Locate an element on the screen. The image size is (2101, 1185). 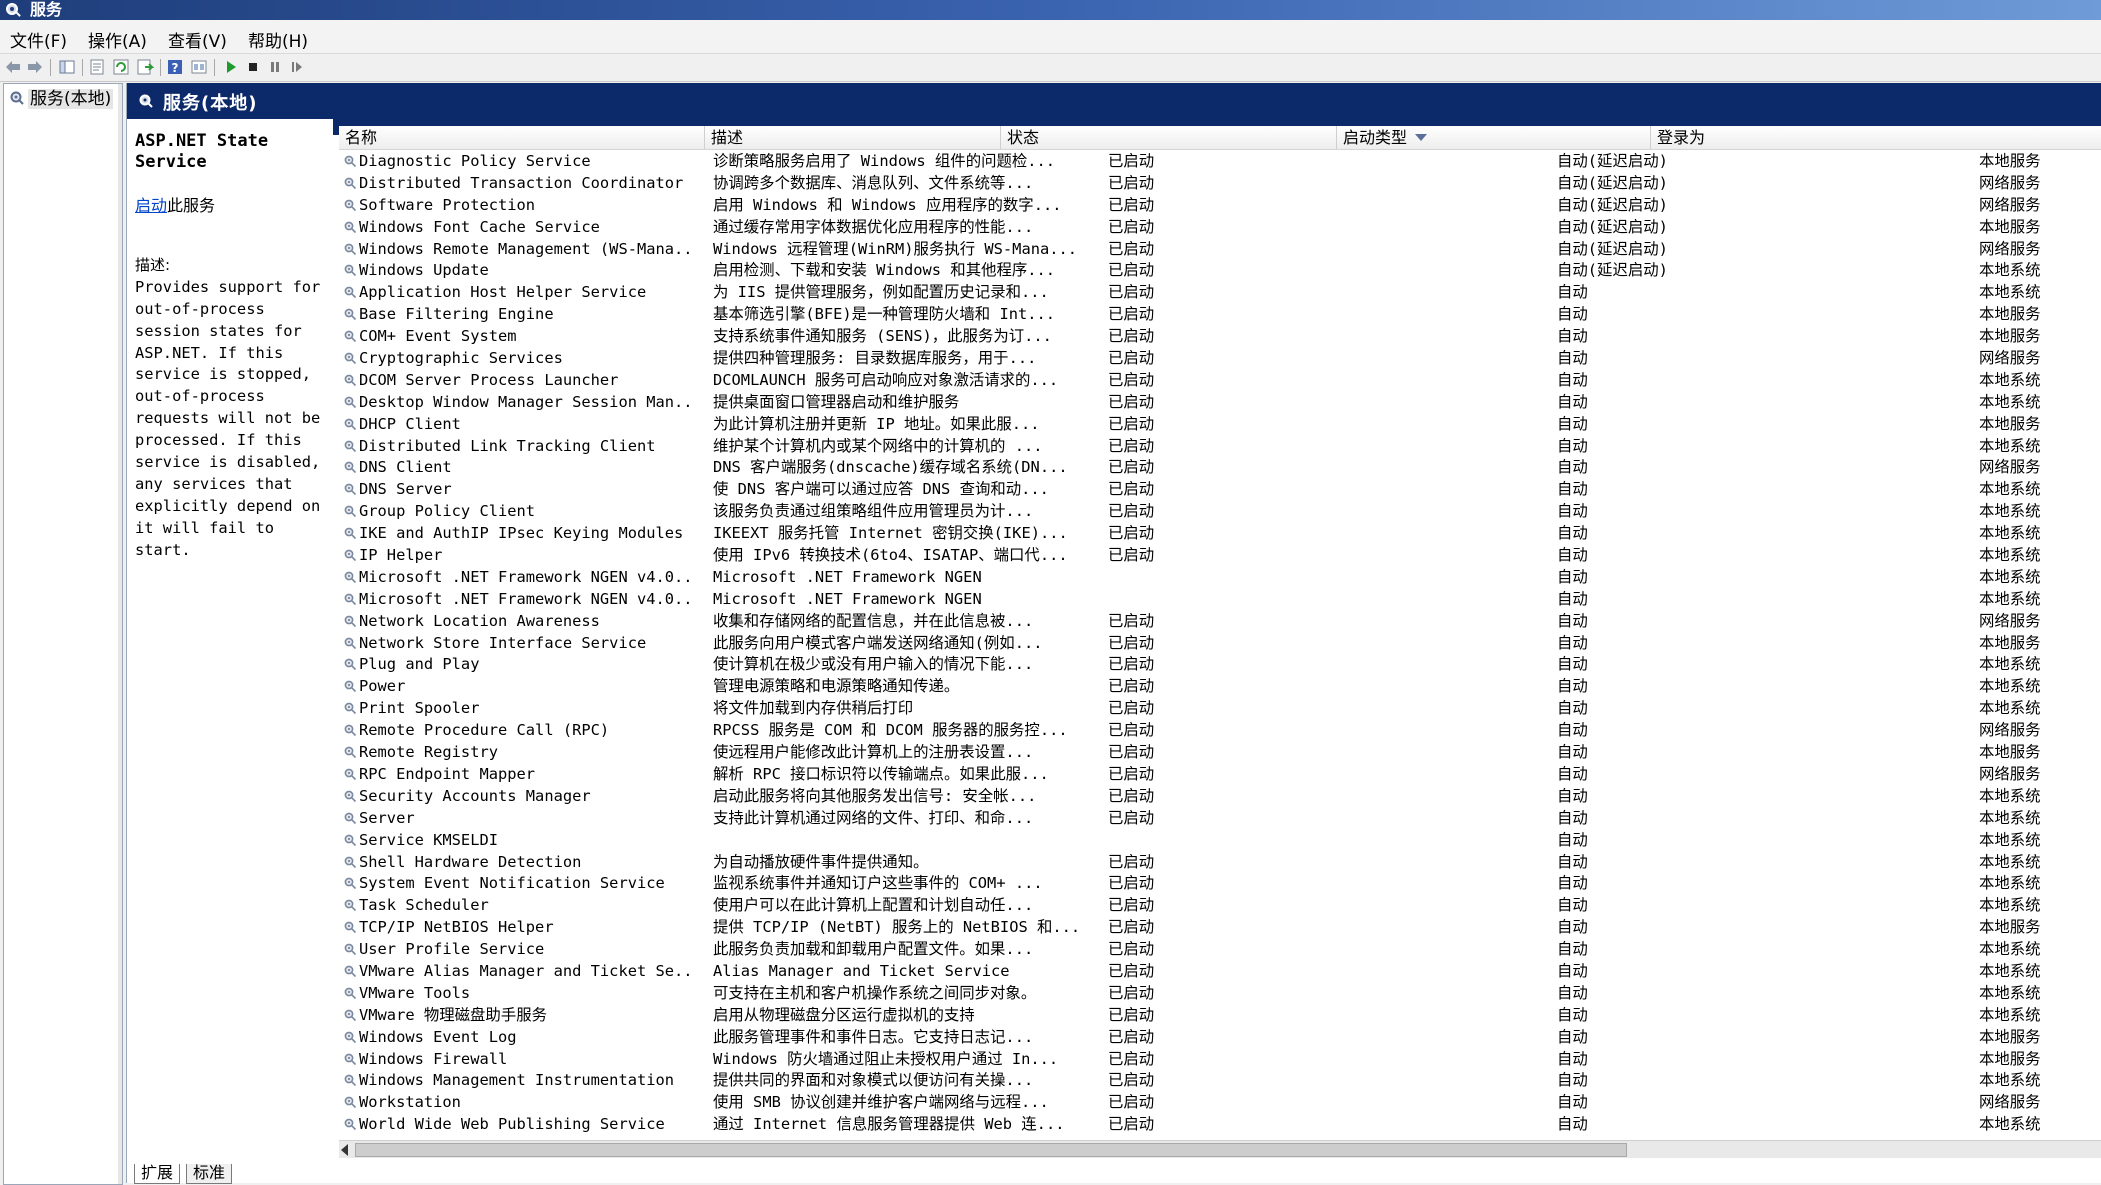
service-name: DCOM Server Process Launcher is located at coordinates (489, 379).